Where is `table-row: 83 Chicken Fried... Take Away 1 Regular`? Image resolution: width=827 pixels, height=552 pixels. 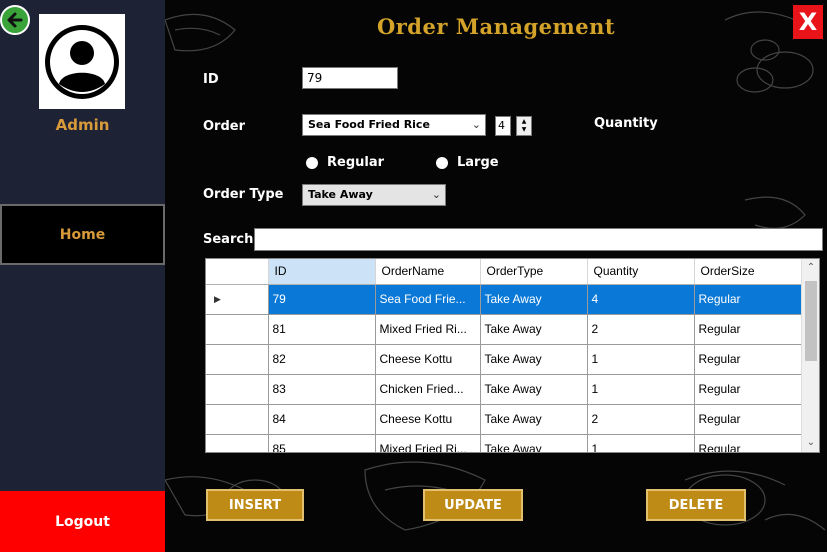 table-row: 83 Chicken Fried... Take Away 1 Regular is located at coordinates (504, 389).